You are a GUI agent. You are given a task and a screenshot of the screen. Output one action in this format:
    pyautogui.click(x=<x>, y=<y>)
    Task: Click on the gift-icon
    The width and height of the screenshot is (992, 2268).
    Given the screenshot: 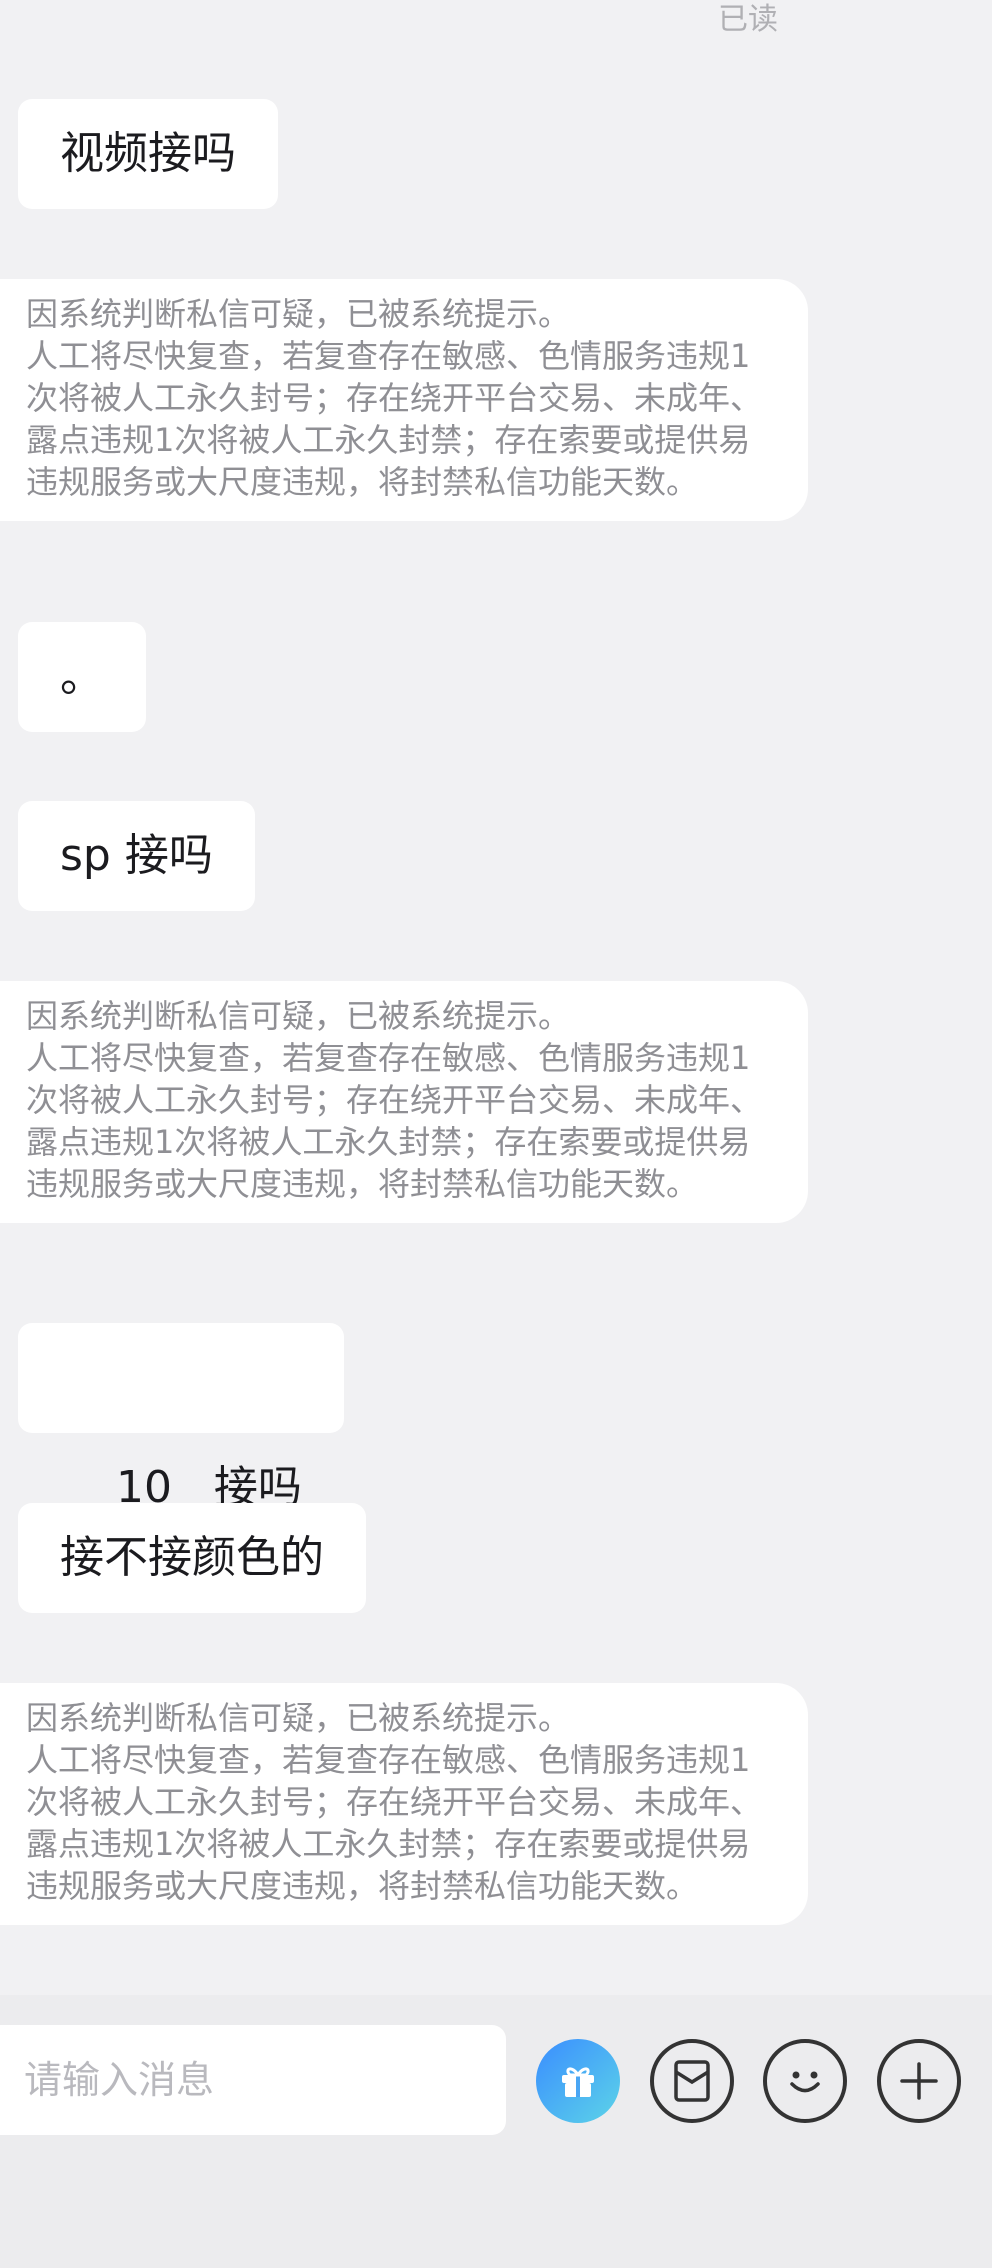 What is the action you would take?
    pyautogui.click(x=578, y=2081)
    